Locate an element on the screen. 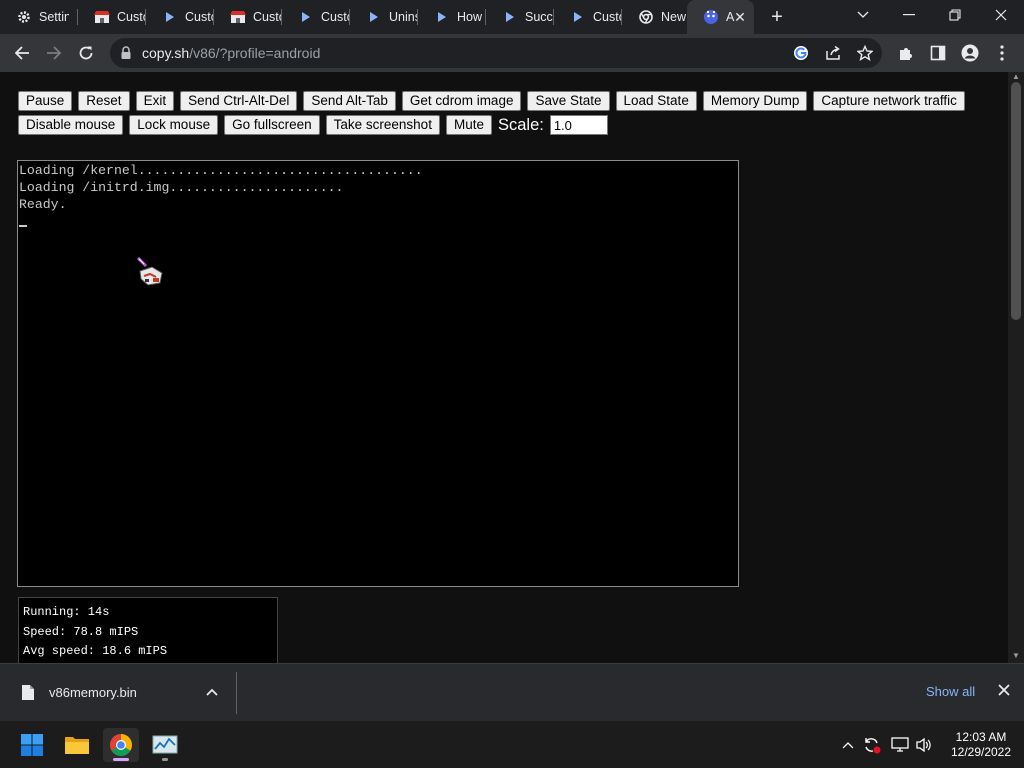  reset-button: Reset is located at coordinates (104, 101).